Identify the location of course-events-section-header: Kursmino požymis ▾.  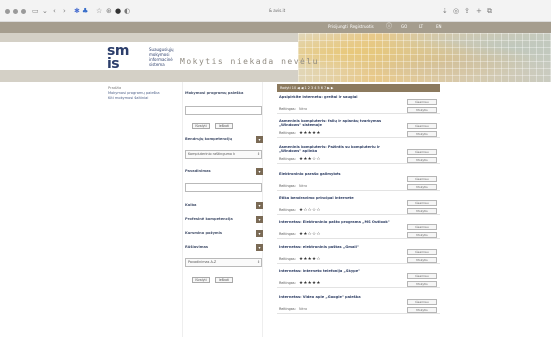
(224, 233).